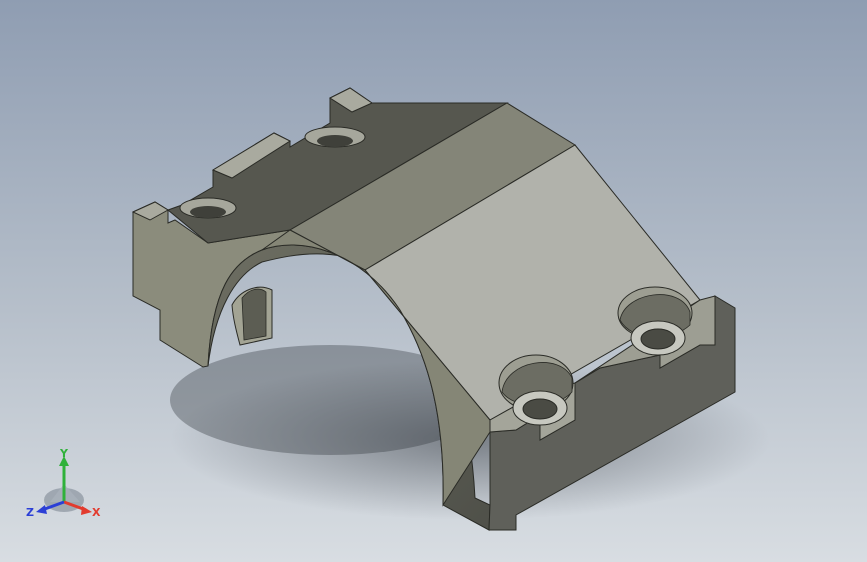 The image size is (867, 562). I want to click on arch-groove-slot, so click(254, 314).